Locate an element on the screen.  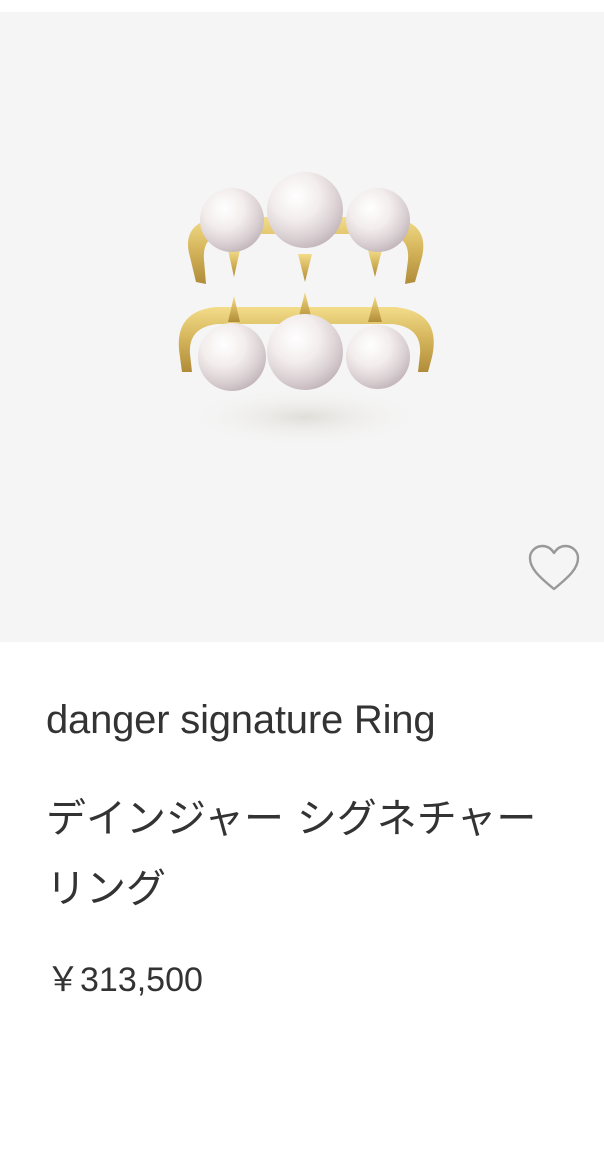
heart-outline-icon is located at coordinates (554, 567).